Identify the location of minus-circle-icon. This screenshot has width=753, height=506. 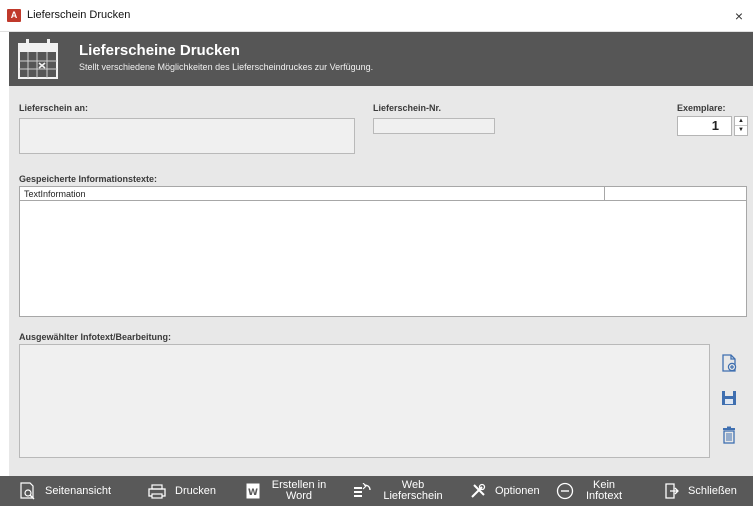
(565, 491).